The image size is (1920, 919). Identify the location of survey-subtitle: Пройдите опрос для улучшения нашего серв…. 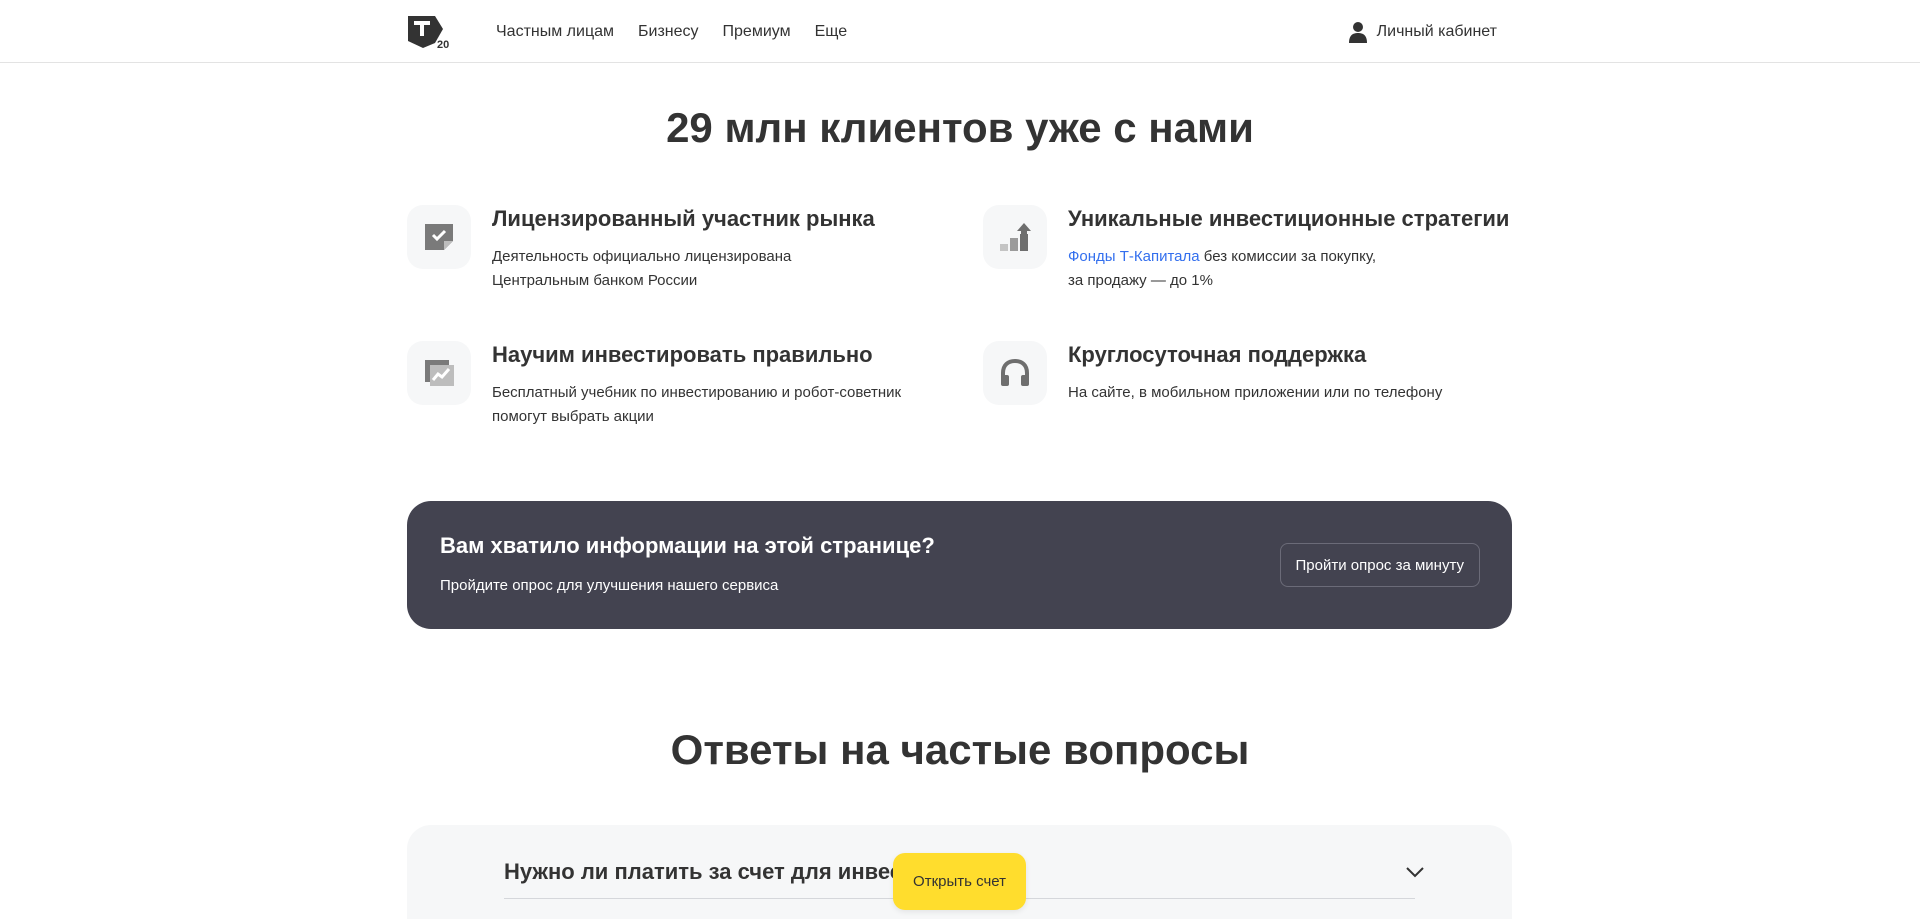
(609, 585).